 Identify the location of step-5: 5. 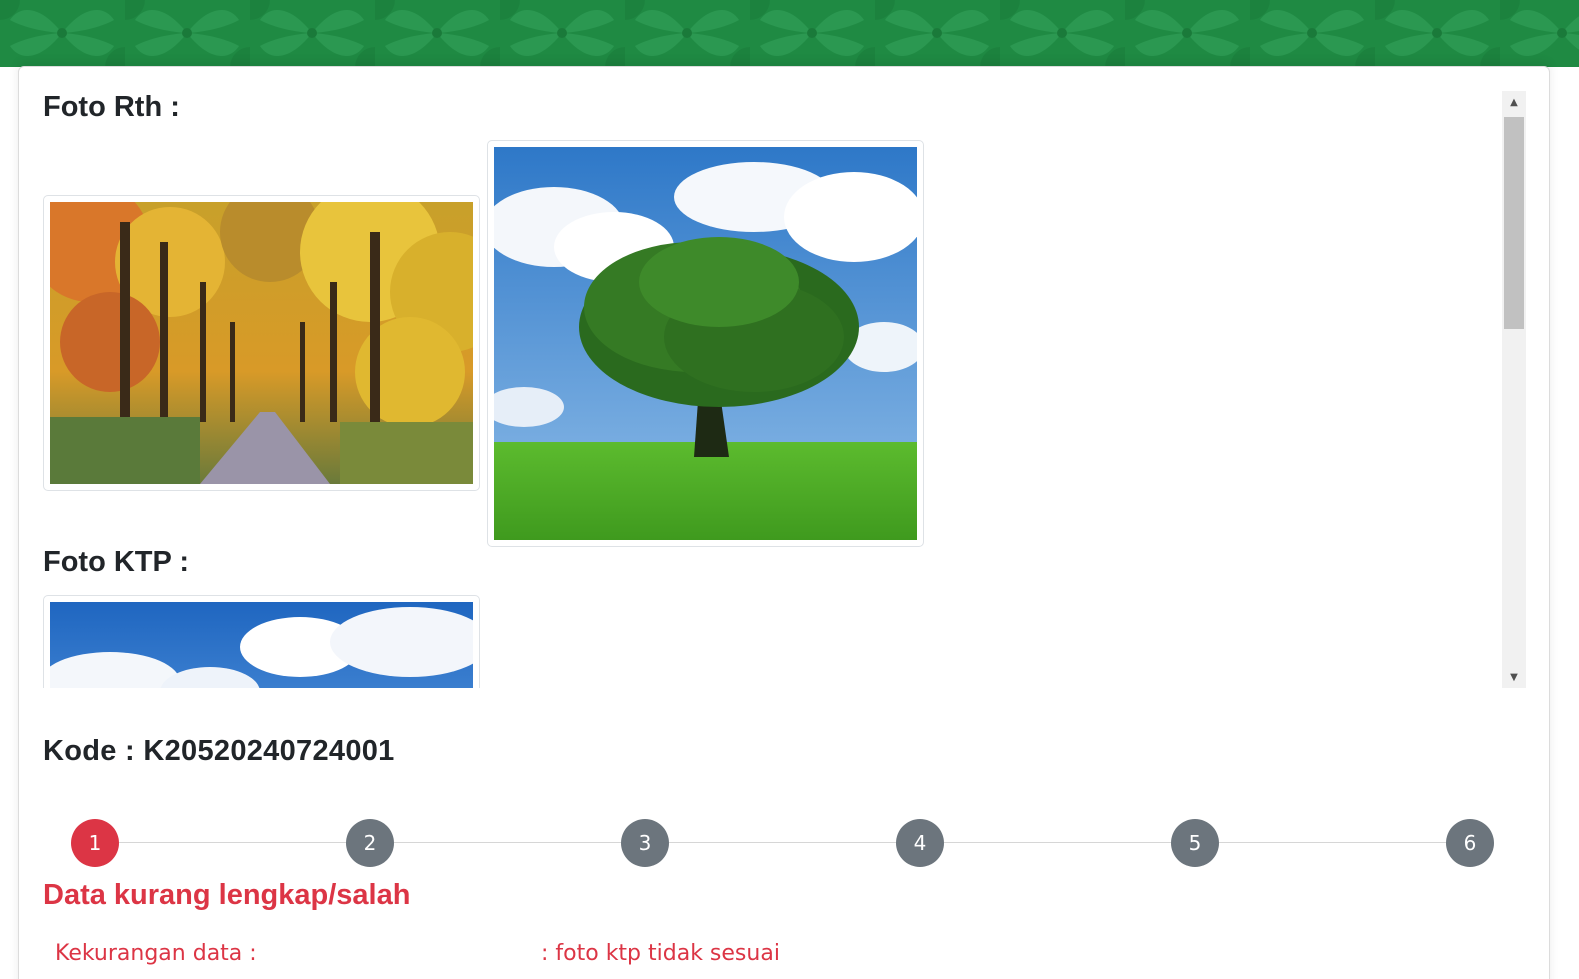
(1195, 843).